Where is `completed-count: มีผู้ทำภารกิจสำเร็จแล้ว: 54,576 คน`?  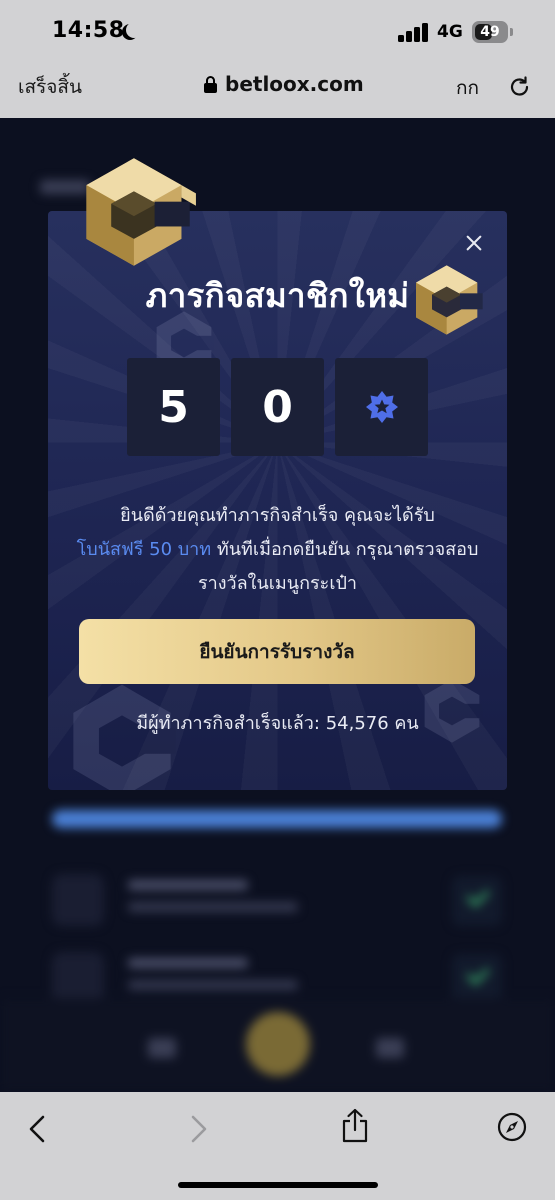
completed-count: มีผู้ทำภารกิจสำเร็จแล้ว: 54,576 คน is located at coordinates (277, 723).